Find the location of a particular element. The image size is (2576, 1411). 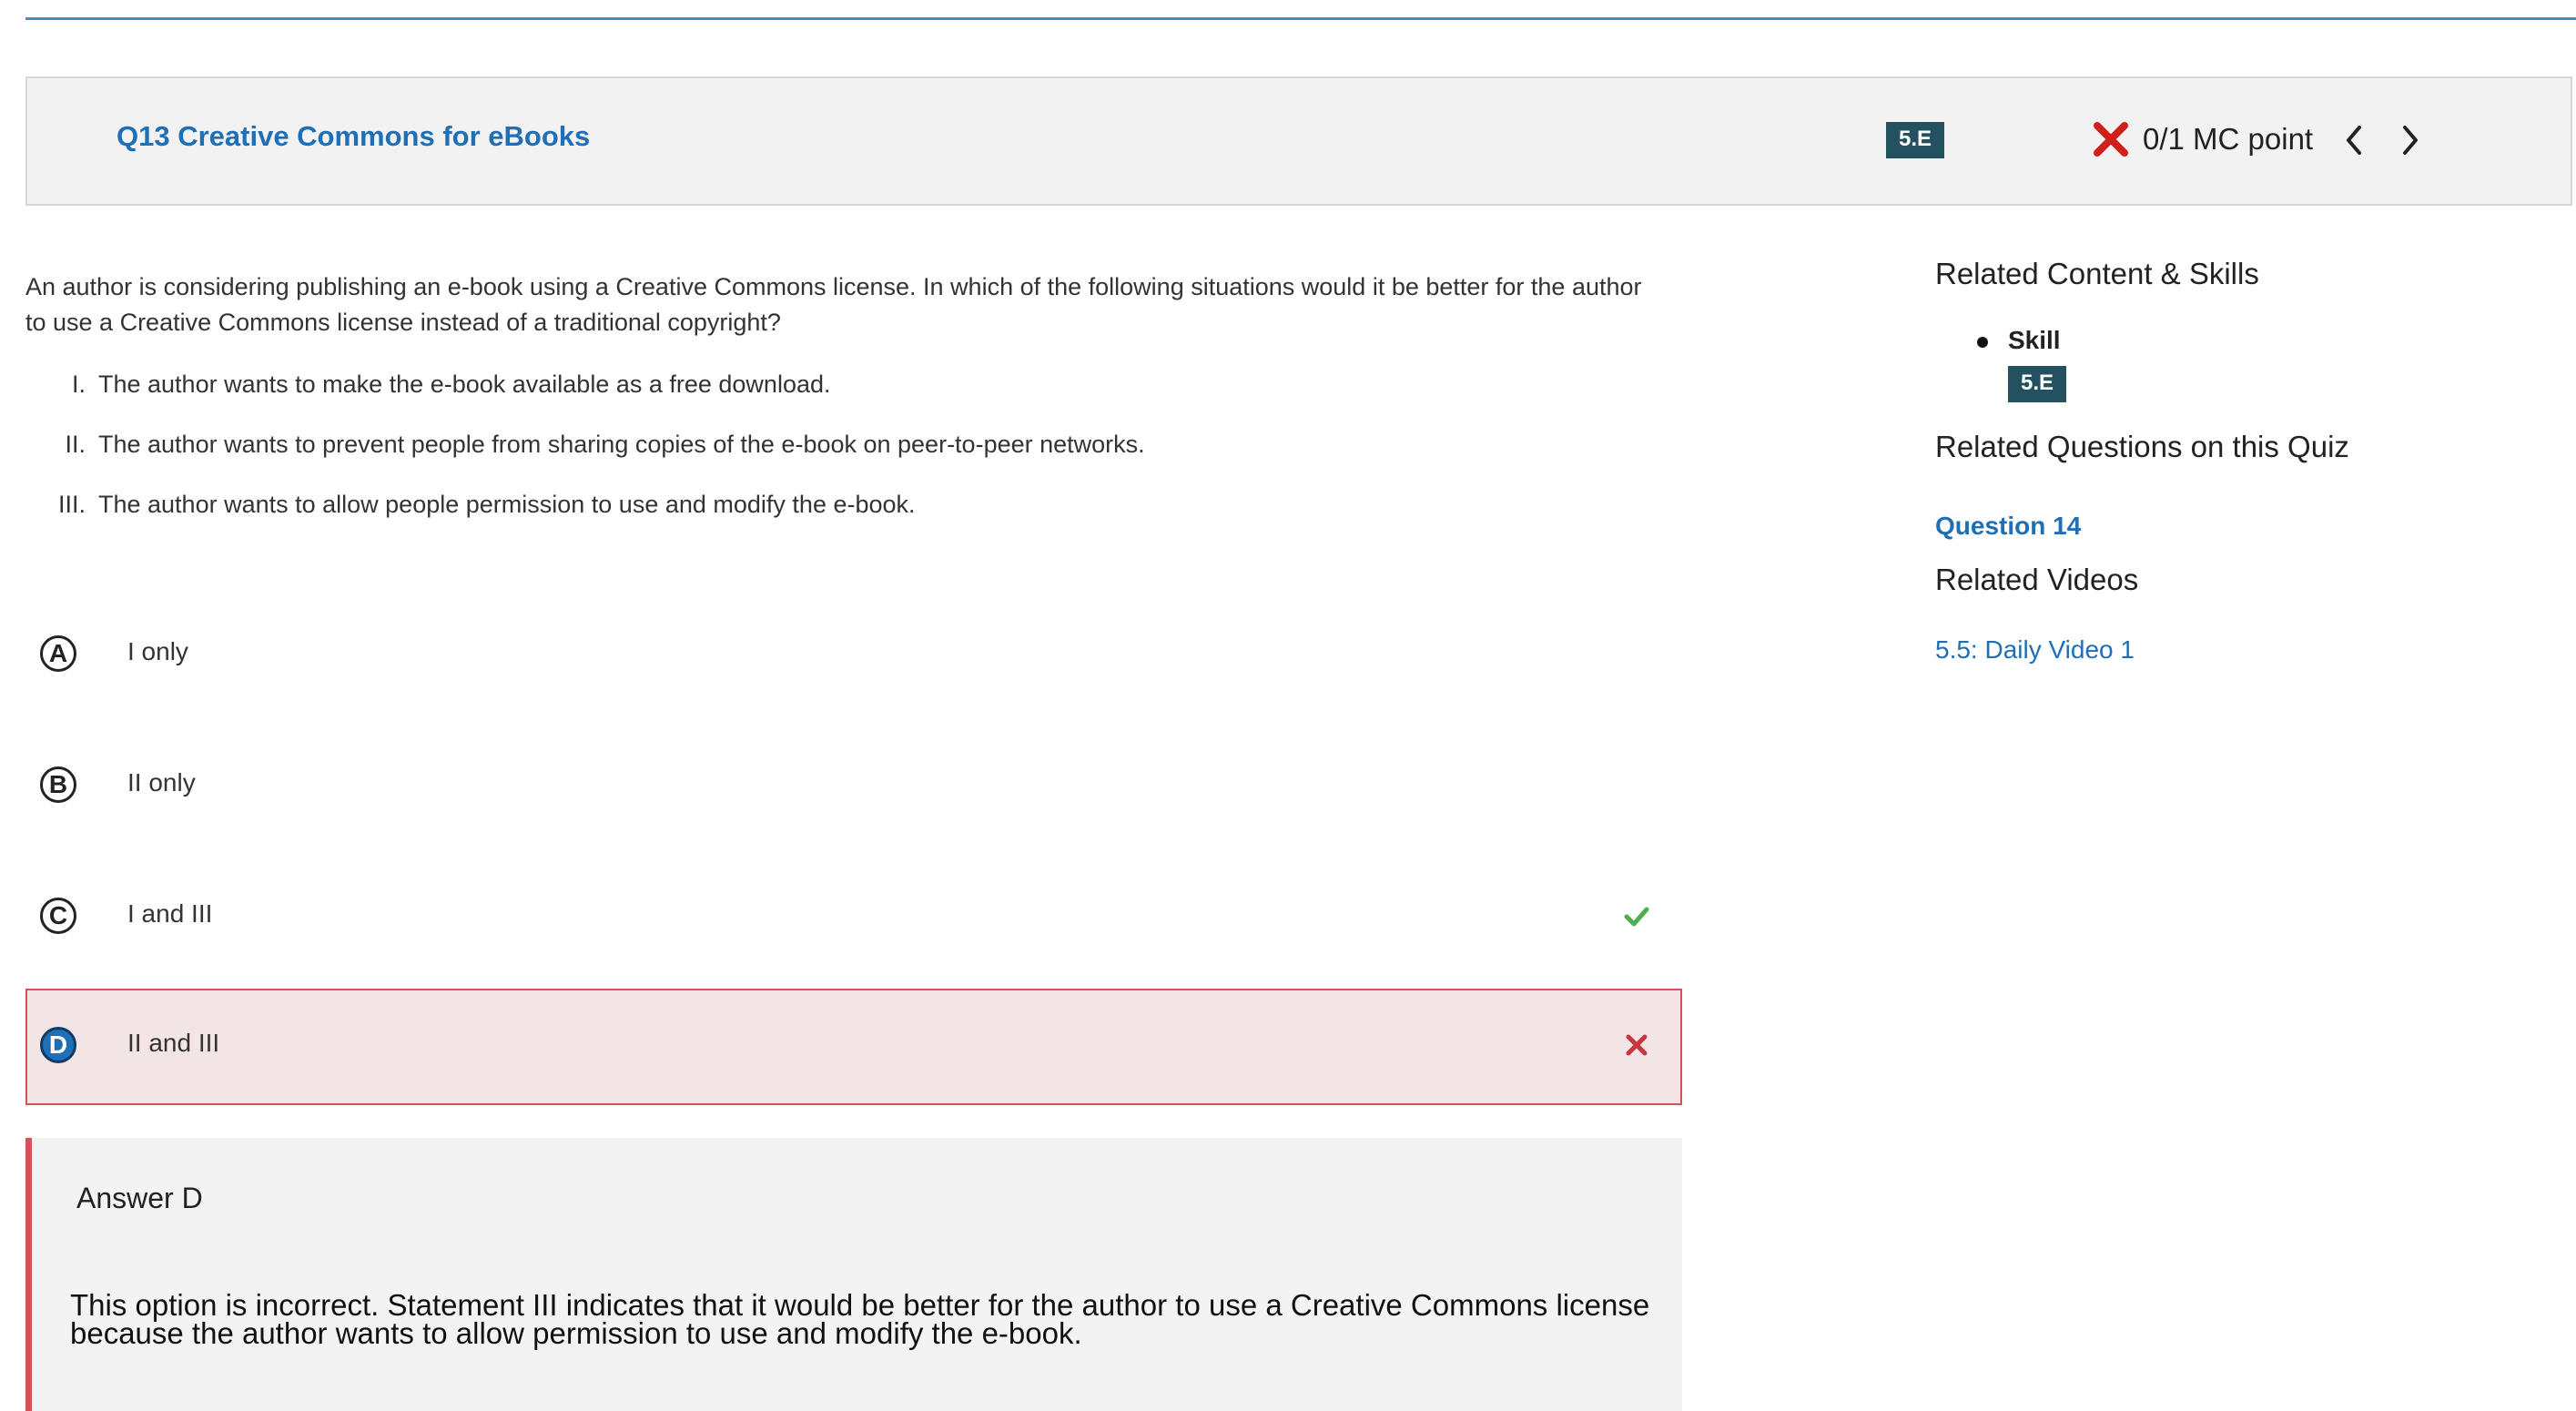

statement-number: III. is located at coordinates (71, 504).